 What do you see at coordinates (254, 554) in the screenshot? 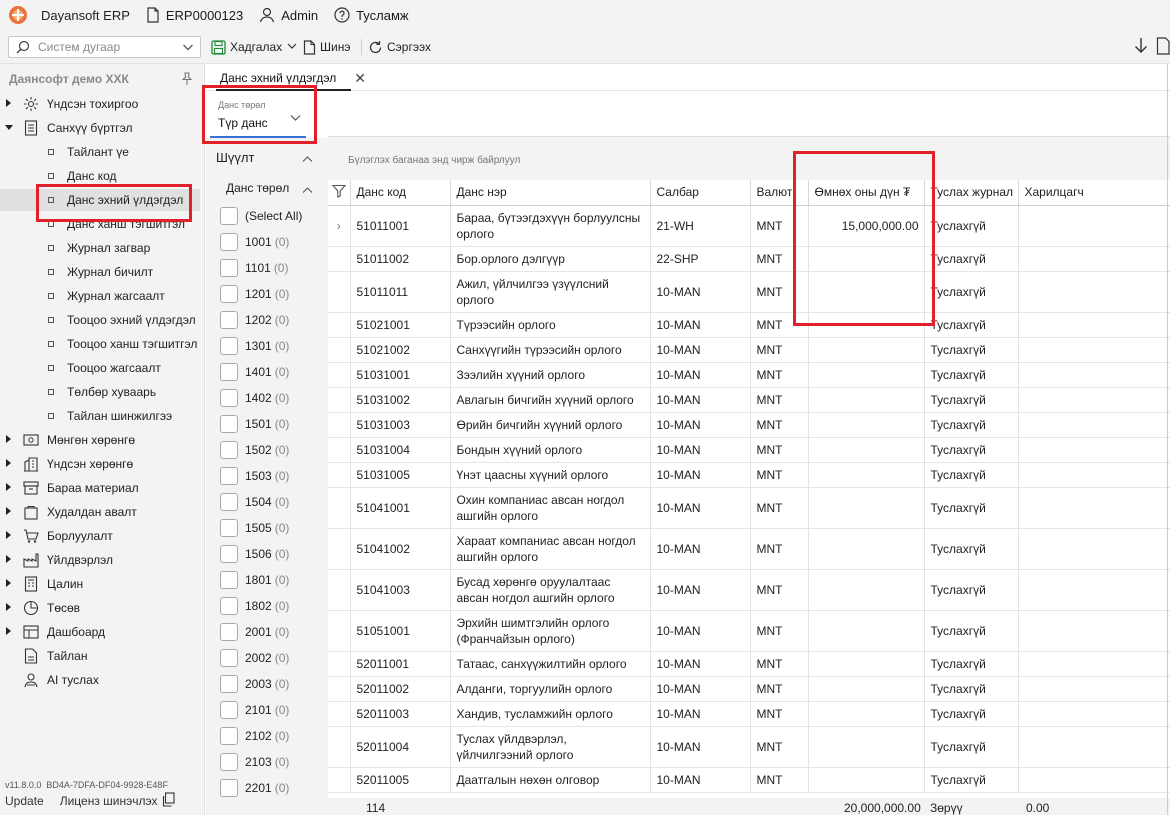
I see `filter-option: 1506 (0)` at bounding box center [254, 554].